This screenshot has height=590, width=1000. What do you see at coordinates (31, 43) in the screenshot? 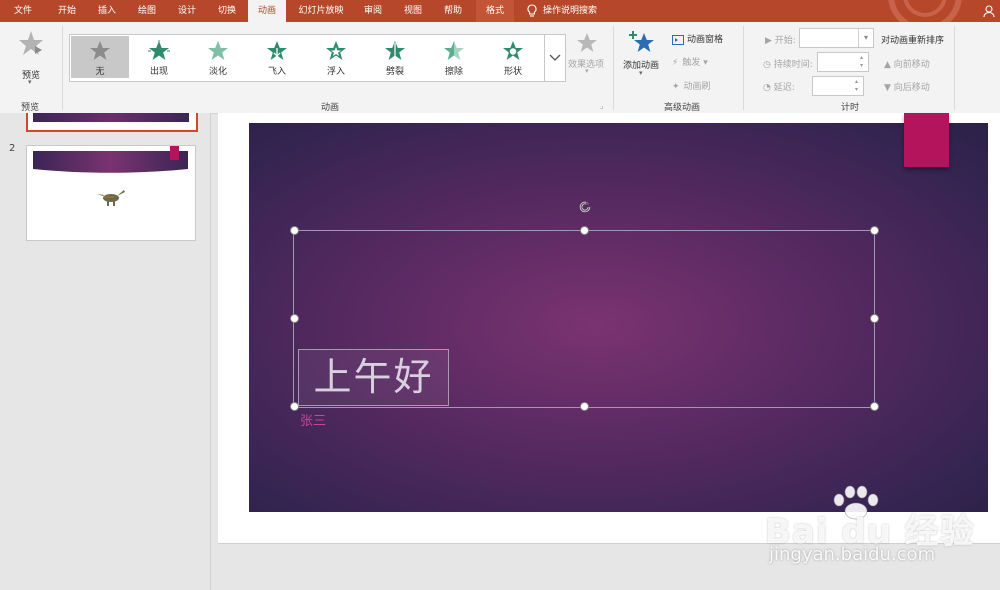
I see `preview-star-icon` at bounding box center [31, 43].